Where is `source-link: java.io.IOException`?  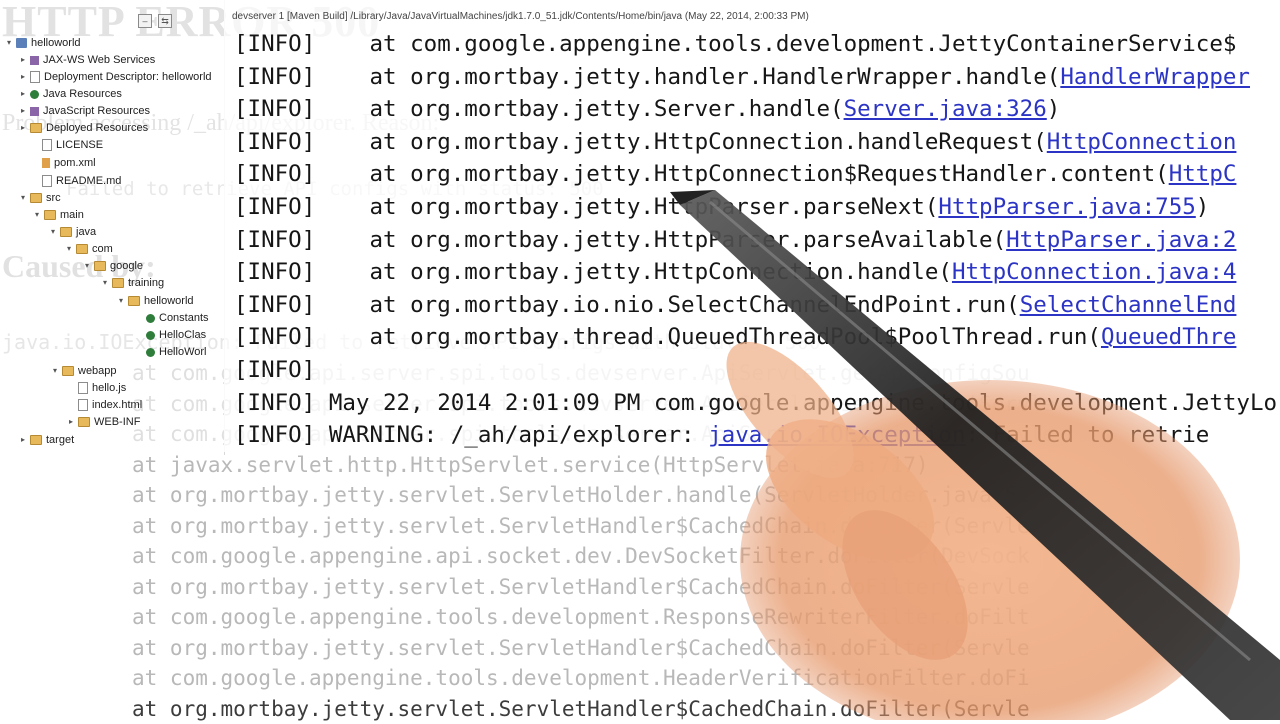 source-link: java.io.IOException is located at coordinates (836, 435).